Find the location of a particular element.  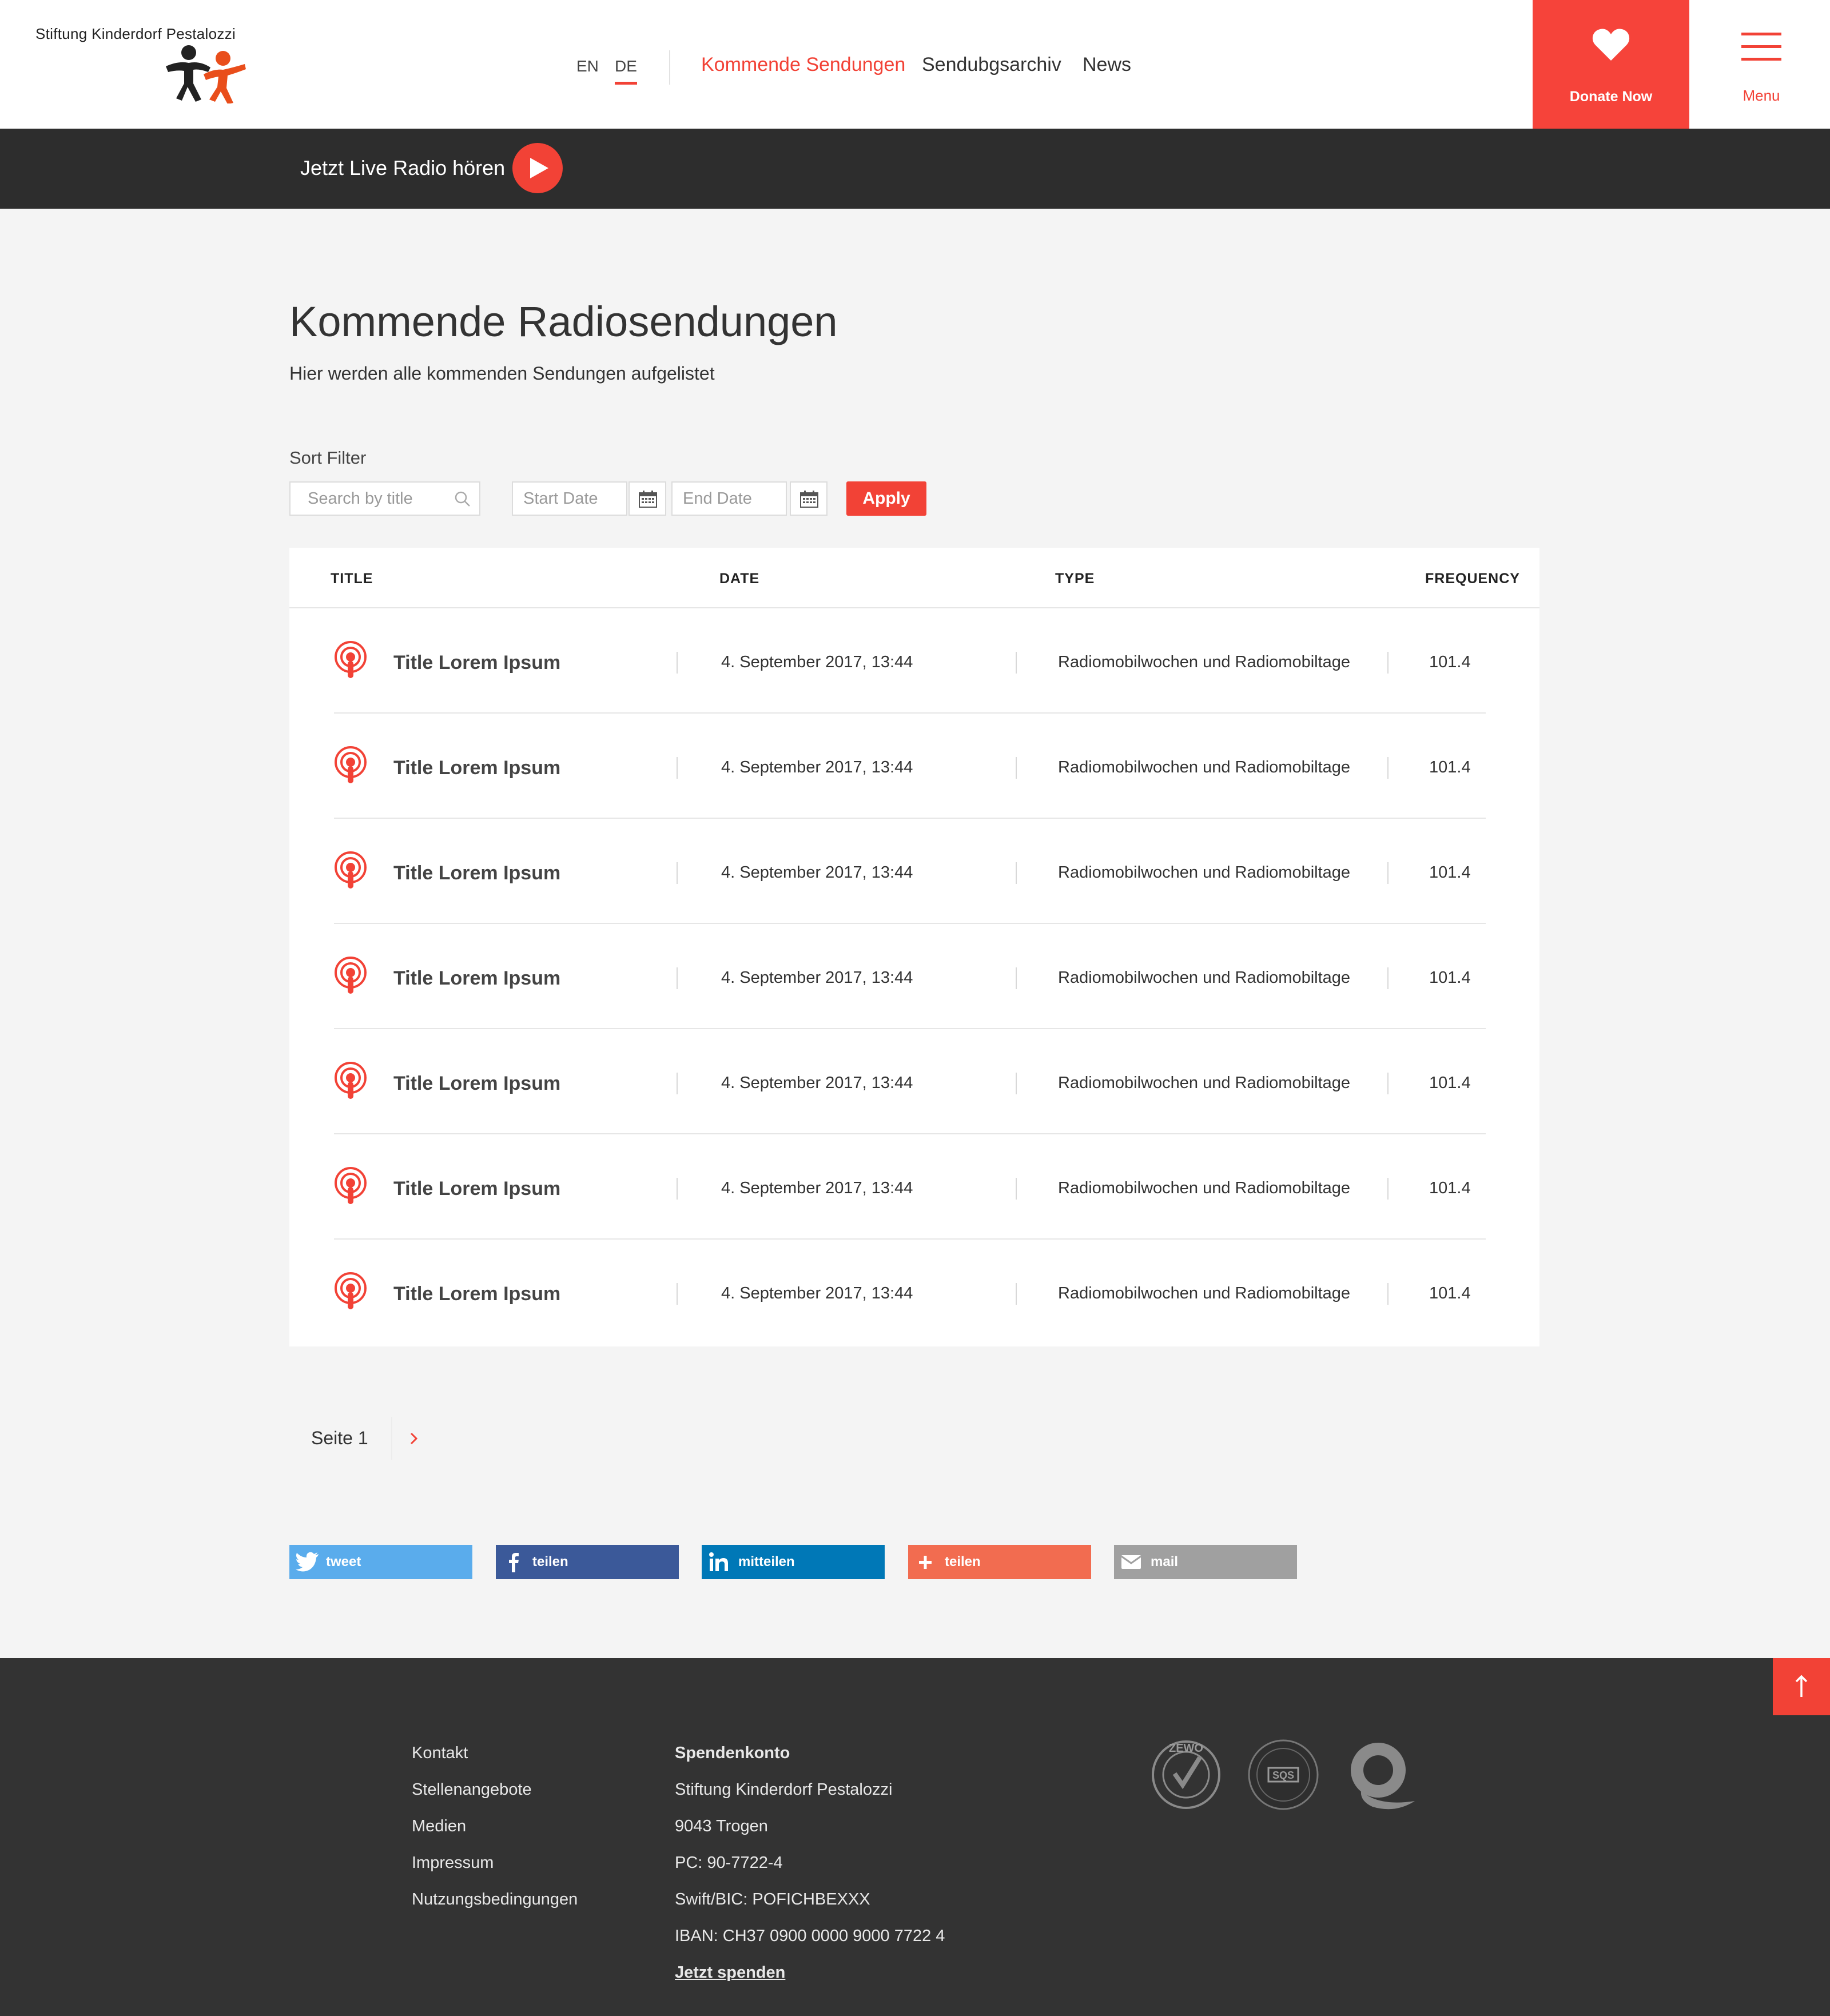

donation-account-line: Stiftung Kinderdorf Pestalozzi is located at coordinates (784, 1789).